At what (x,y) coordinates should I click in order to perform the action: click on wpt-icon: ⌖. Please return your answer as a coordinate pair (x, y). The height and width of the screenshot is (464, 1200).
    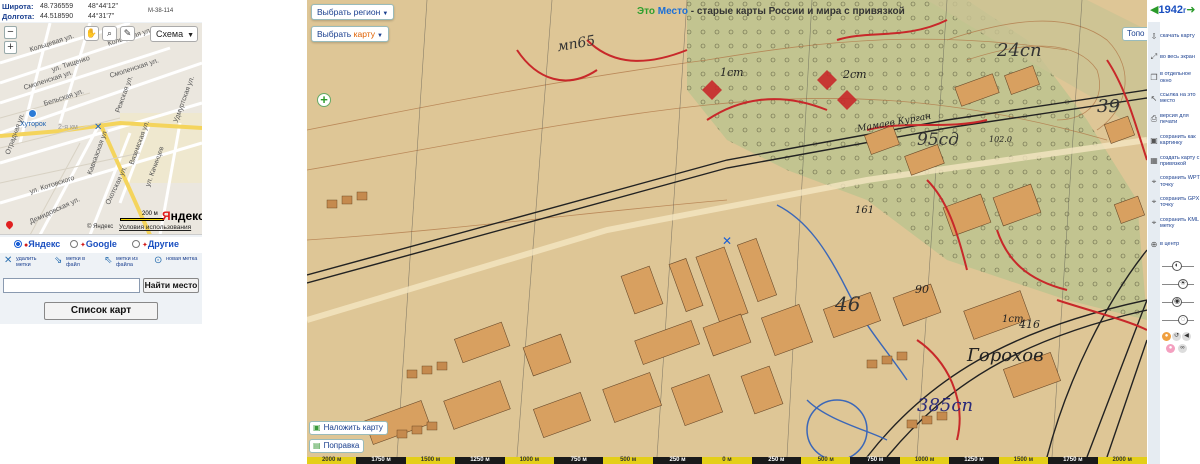
    Looking at the image, I should click on (1154, 181).